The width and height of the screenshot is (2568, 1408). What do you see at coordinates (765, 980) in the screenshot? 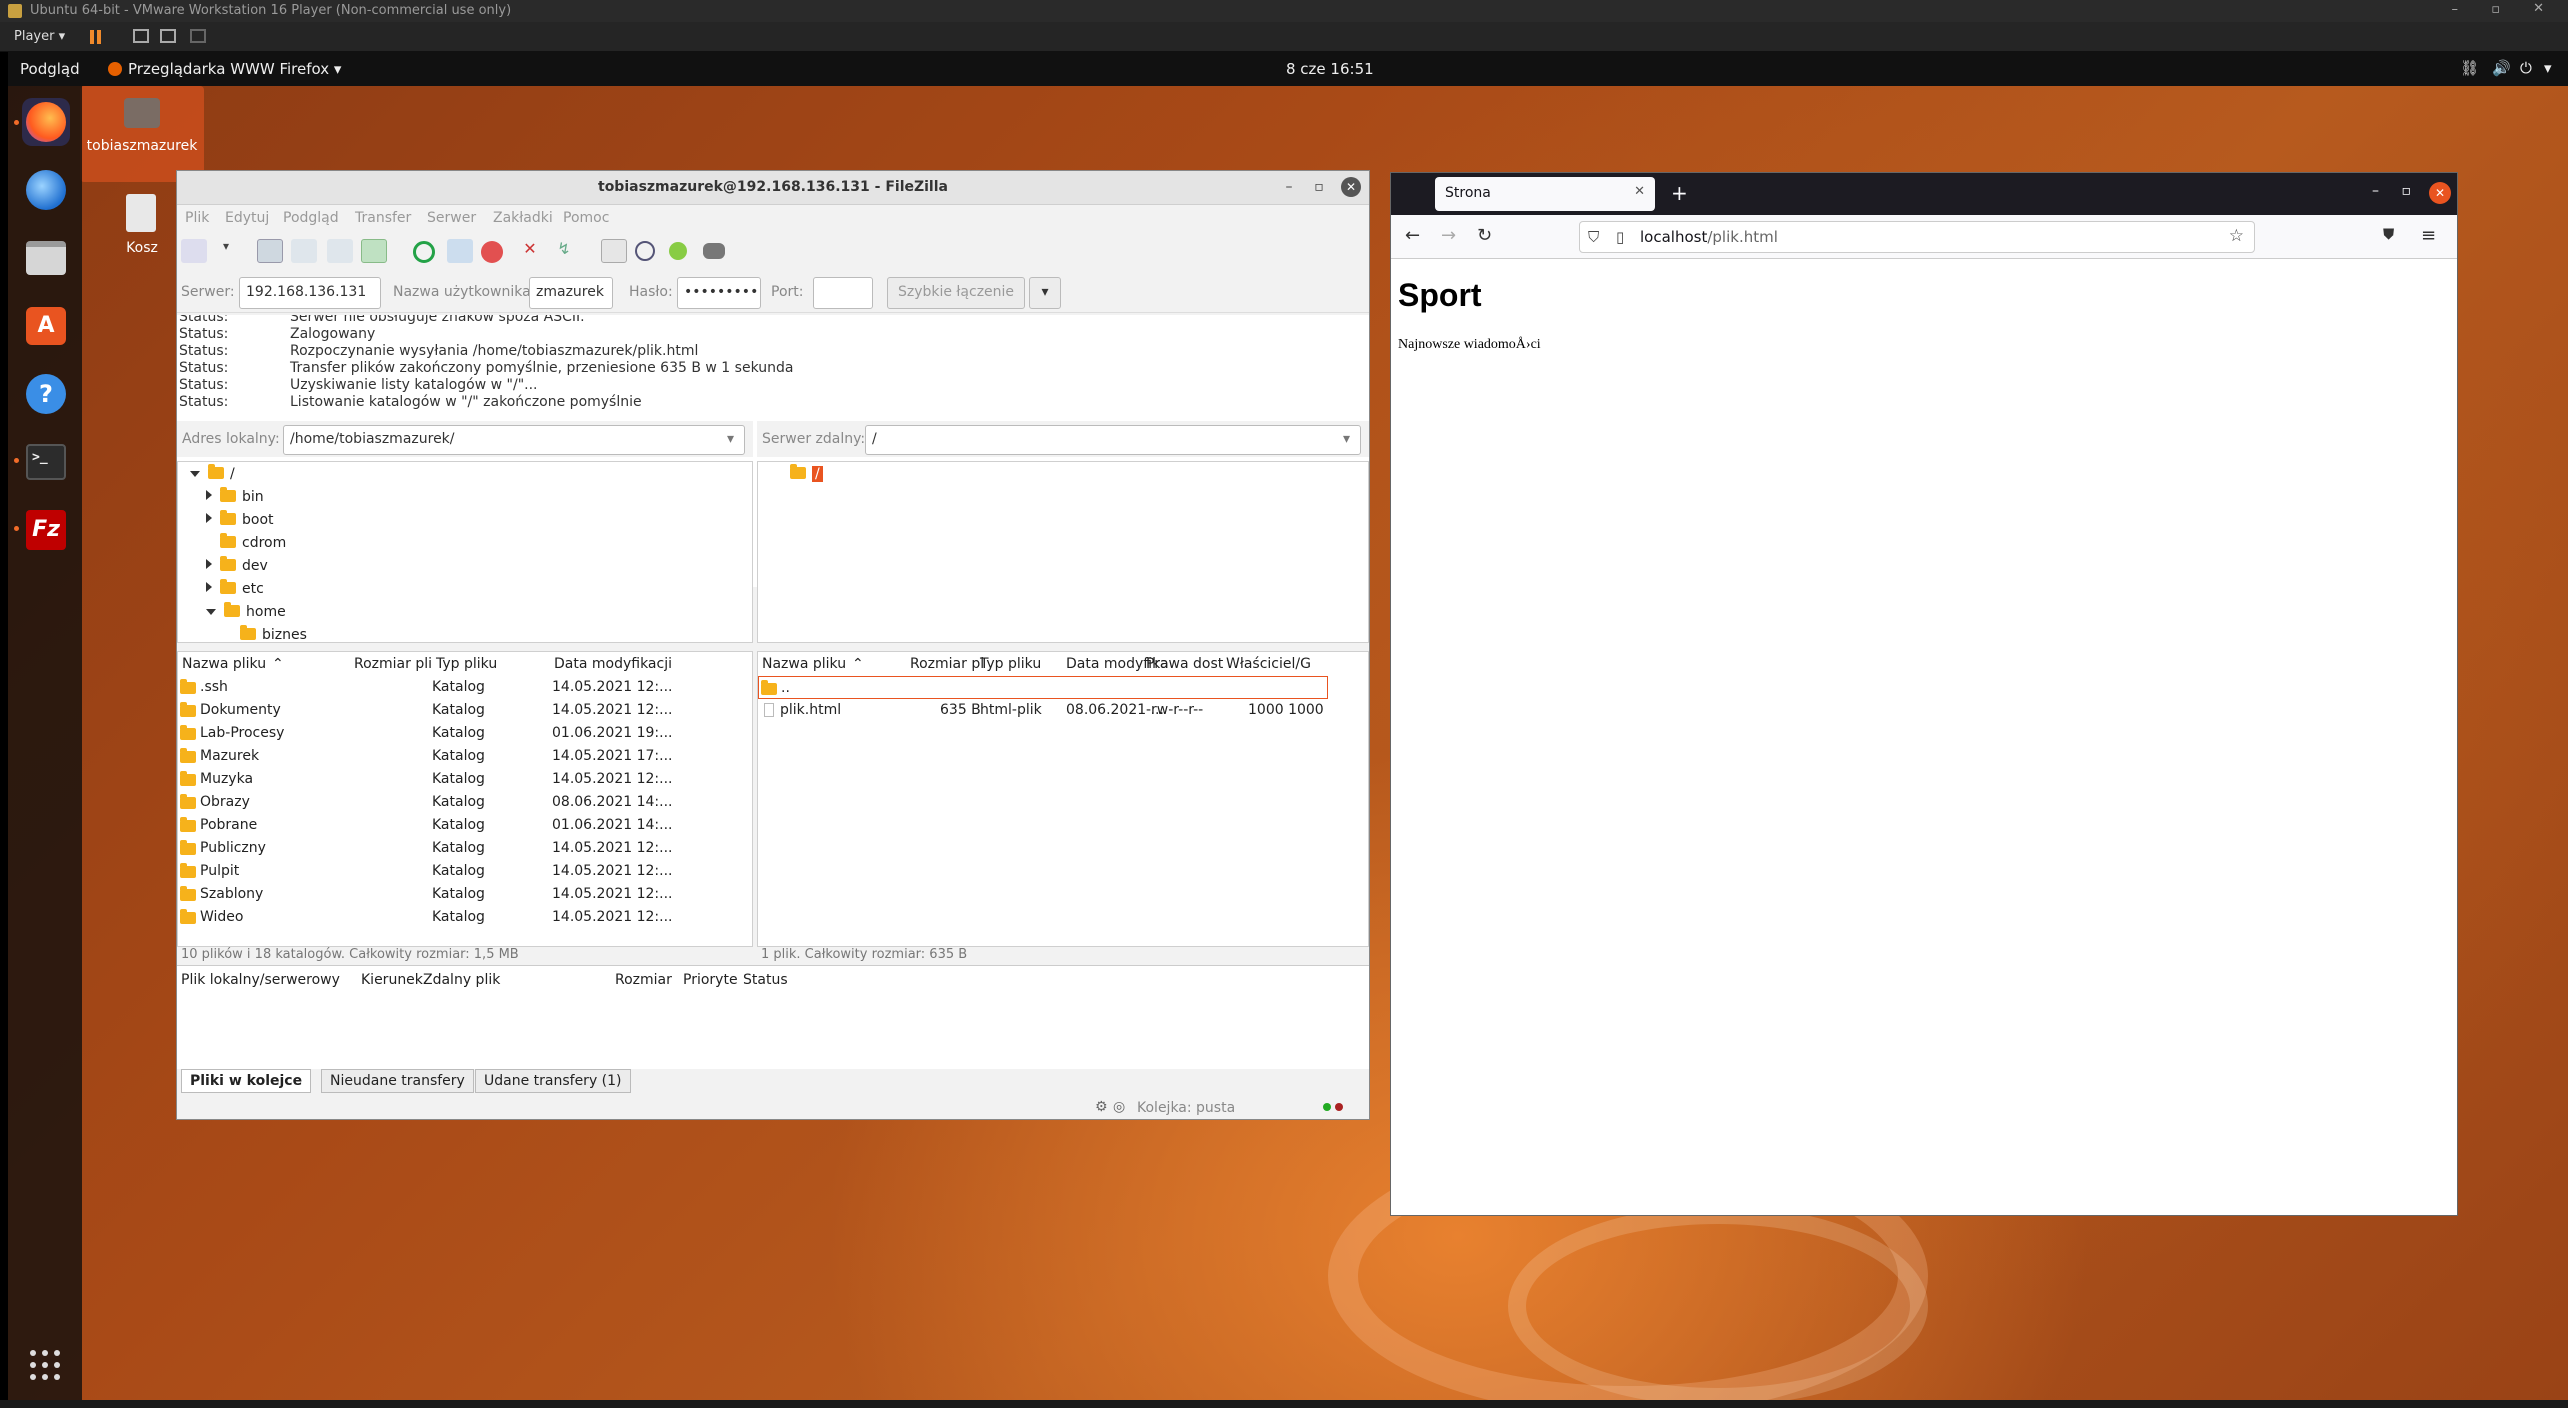
I see `column-status: Status` at bounding box center [765, 980].